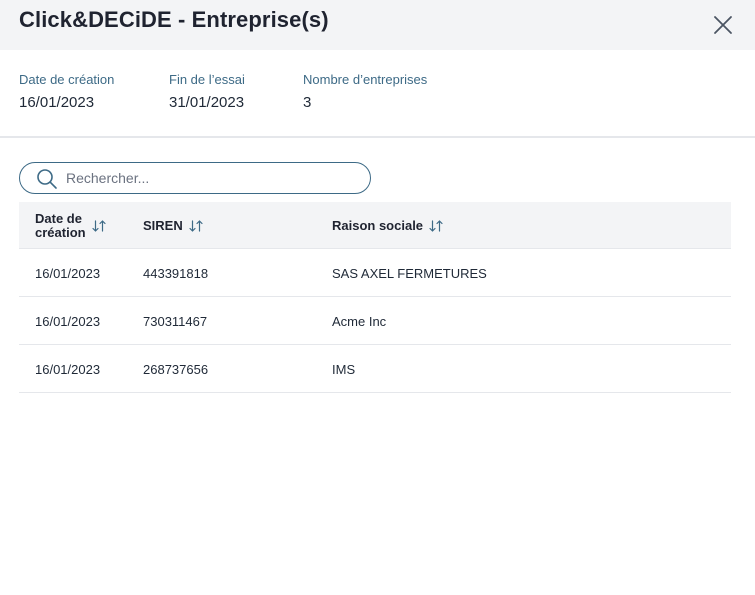 The width and height of the screenshot is (755, 595). I want to click on creation-date-value: 16/01/2023, so click(57, 102).